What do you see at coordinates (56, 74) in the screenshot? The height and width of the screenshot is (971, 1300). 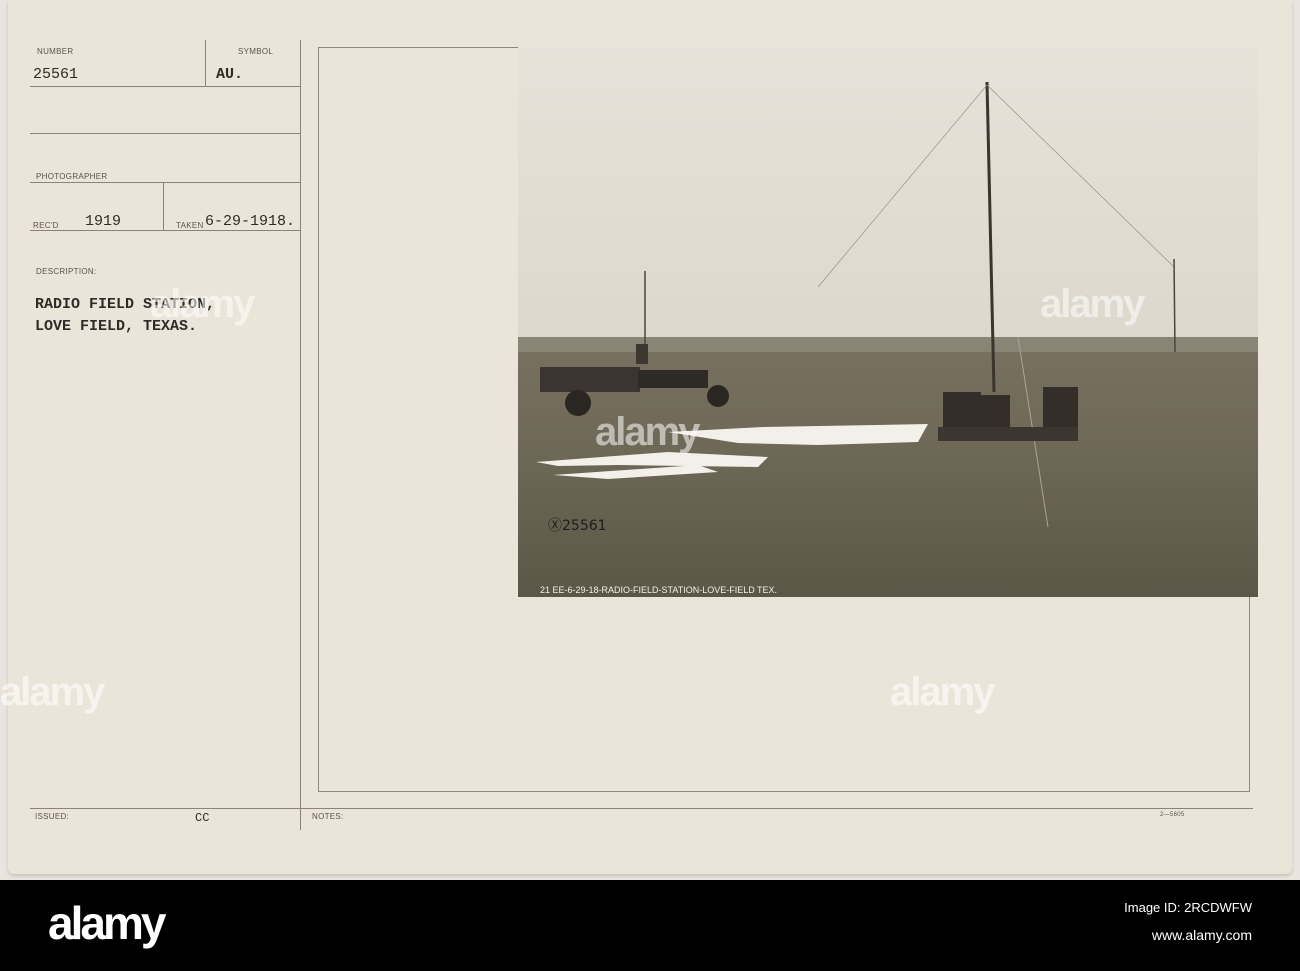 I see `number-value: 25561` at bounding box center [56, 74].